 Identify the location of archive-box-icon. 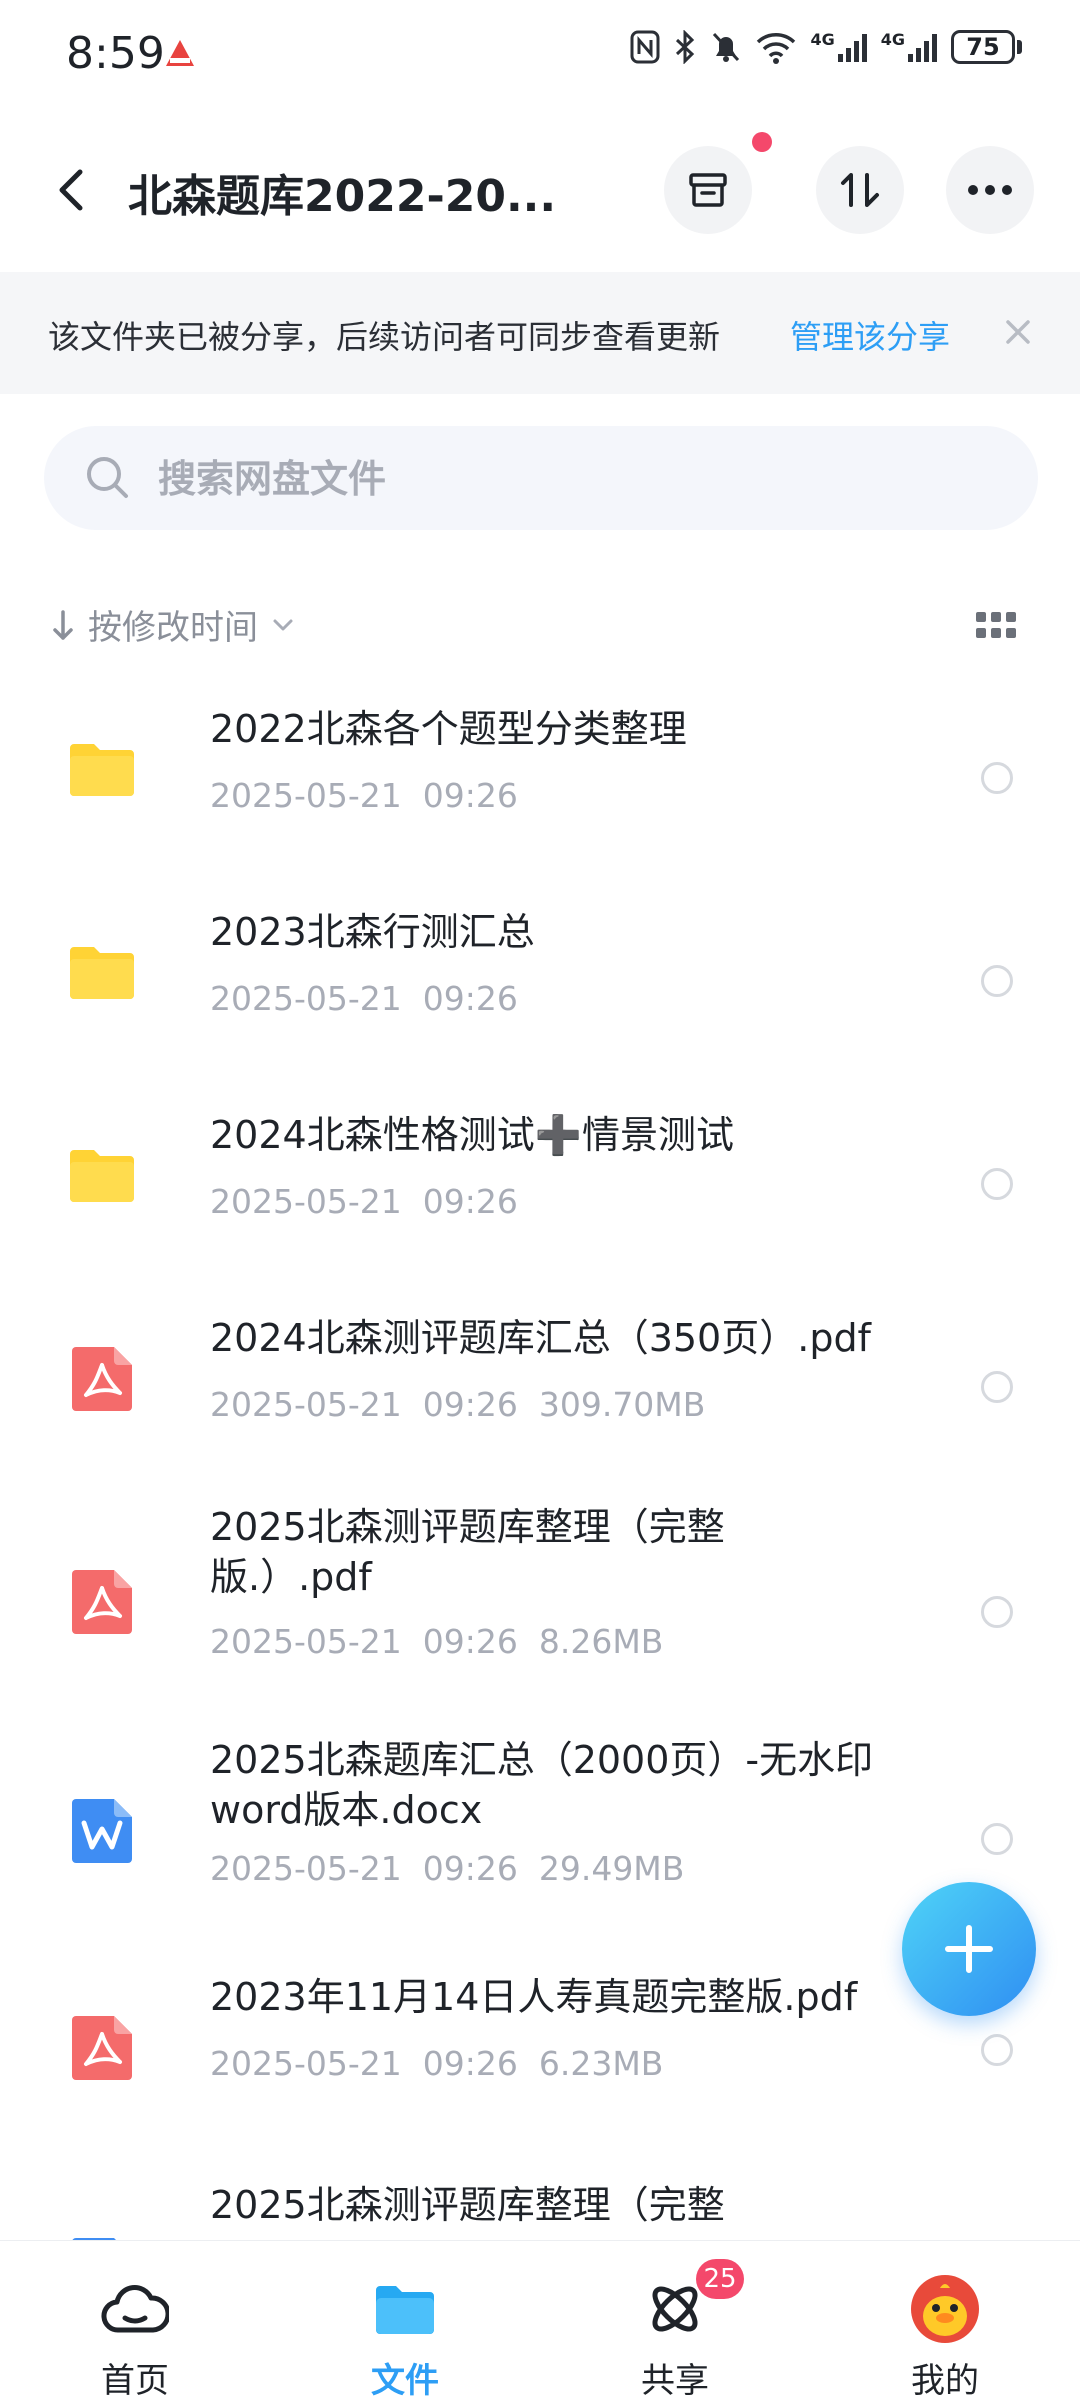
(708, 190).